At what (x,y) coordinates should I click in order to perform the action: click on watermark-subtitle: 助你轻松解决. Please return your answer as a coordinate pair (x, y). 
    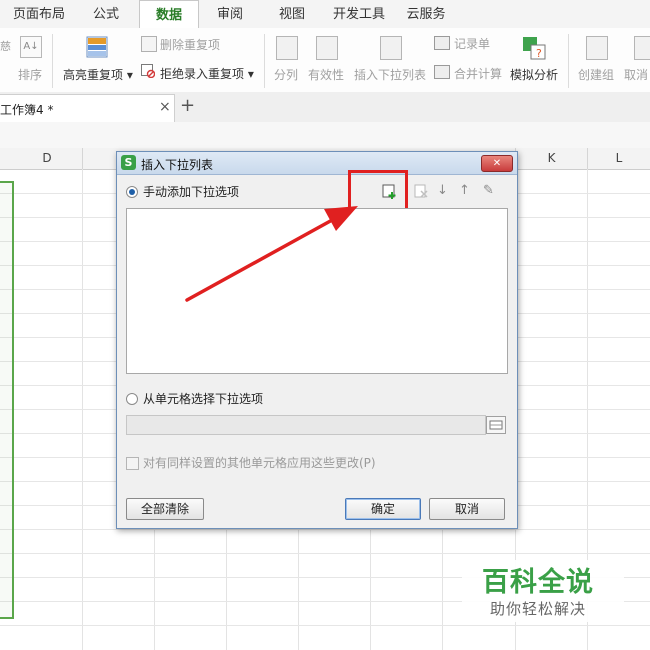
    Looking at the image, I should click on (538, 609).